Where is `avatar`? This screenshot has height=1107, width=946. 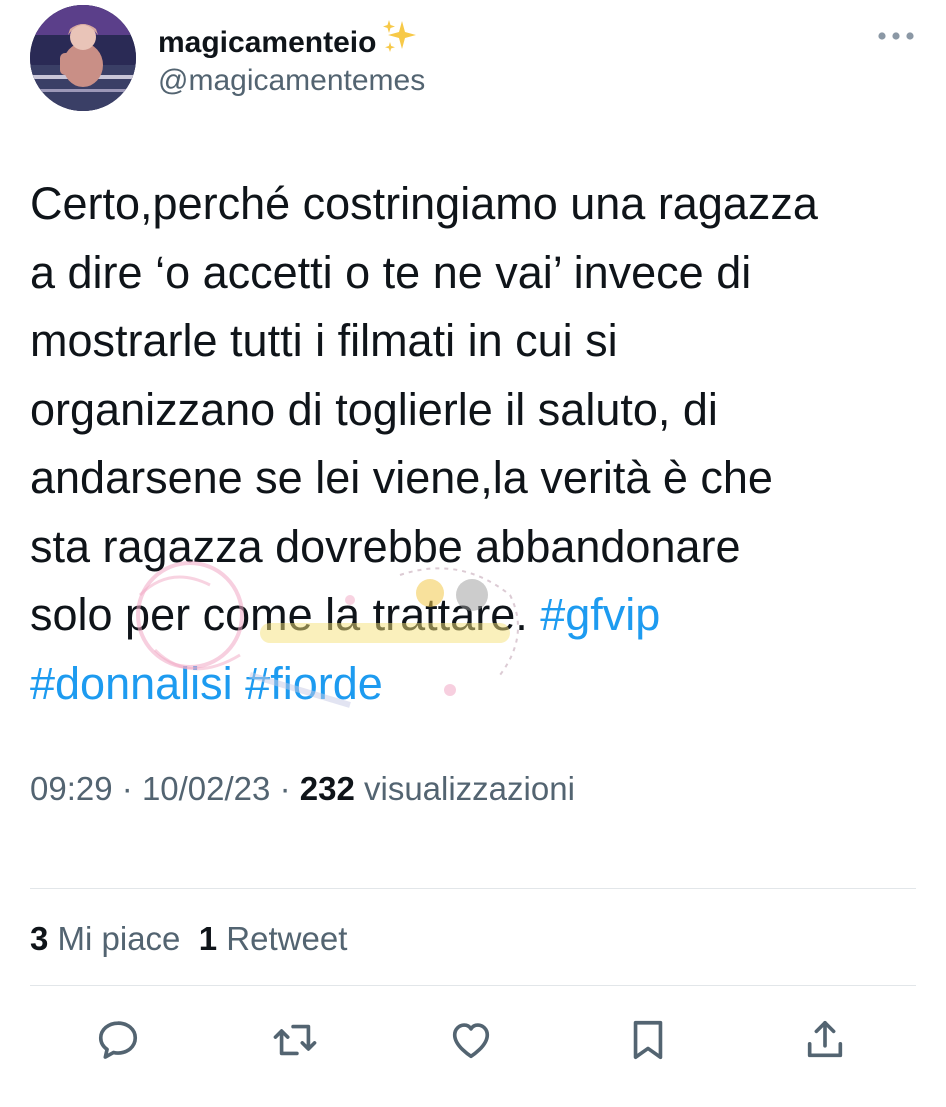
avatar is located at coordinates (83, 58).